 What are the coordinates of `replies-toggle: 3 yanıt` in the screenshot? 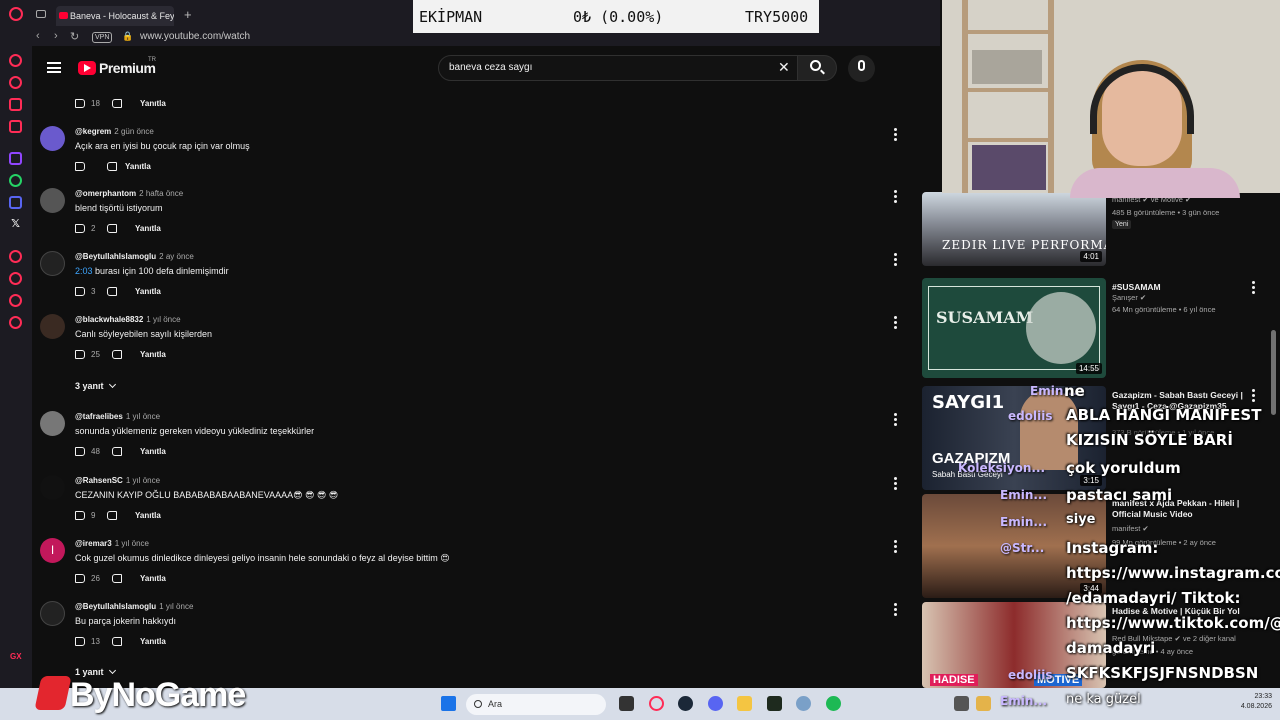 It's located at (95, 385).